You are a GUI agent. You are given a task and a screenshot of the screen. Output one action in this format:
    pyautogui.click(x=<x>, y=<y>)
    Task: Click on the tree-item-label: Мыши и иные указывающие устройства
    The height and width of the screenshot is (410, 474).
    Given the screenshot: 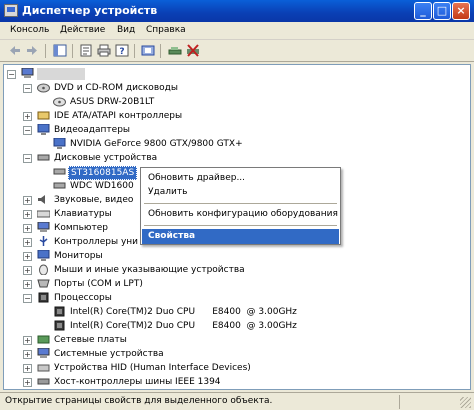 What is the action you would take?
    pyautogui.click(x=149, y=270)
    